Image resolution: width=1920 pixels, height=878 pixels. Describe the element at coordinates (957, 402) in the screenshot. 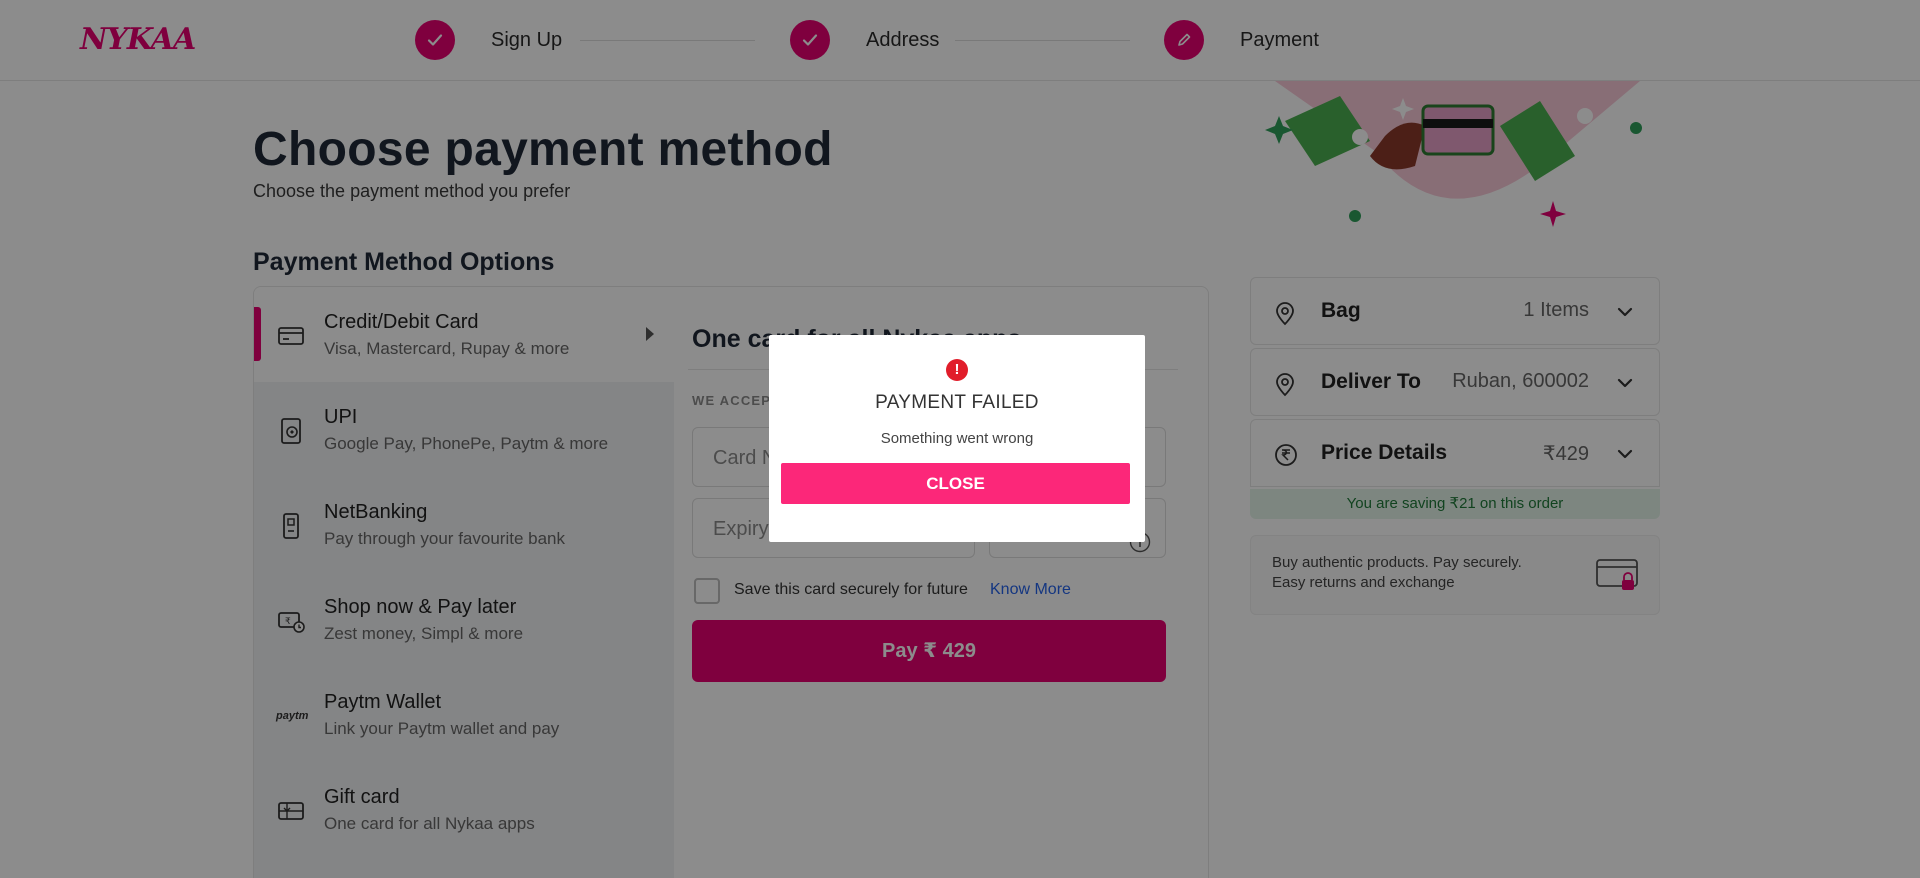

I see `dialog-title: PAYMENT FAILED` at that location.